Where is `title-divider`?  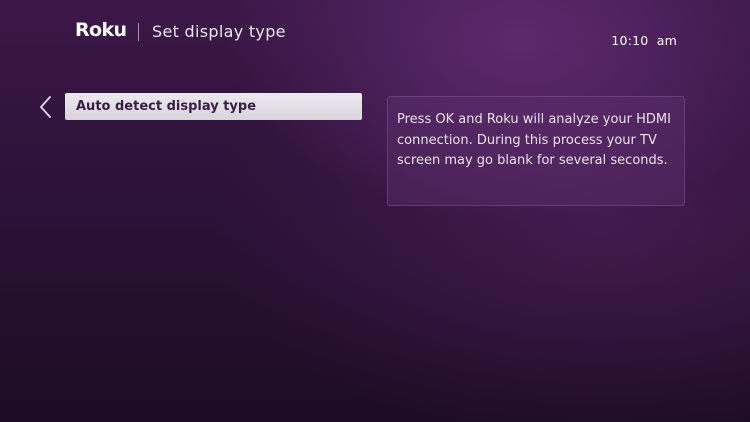
title-divider is located at coordinates (138, 32).